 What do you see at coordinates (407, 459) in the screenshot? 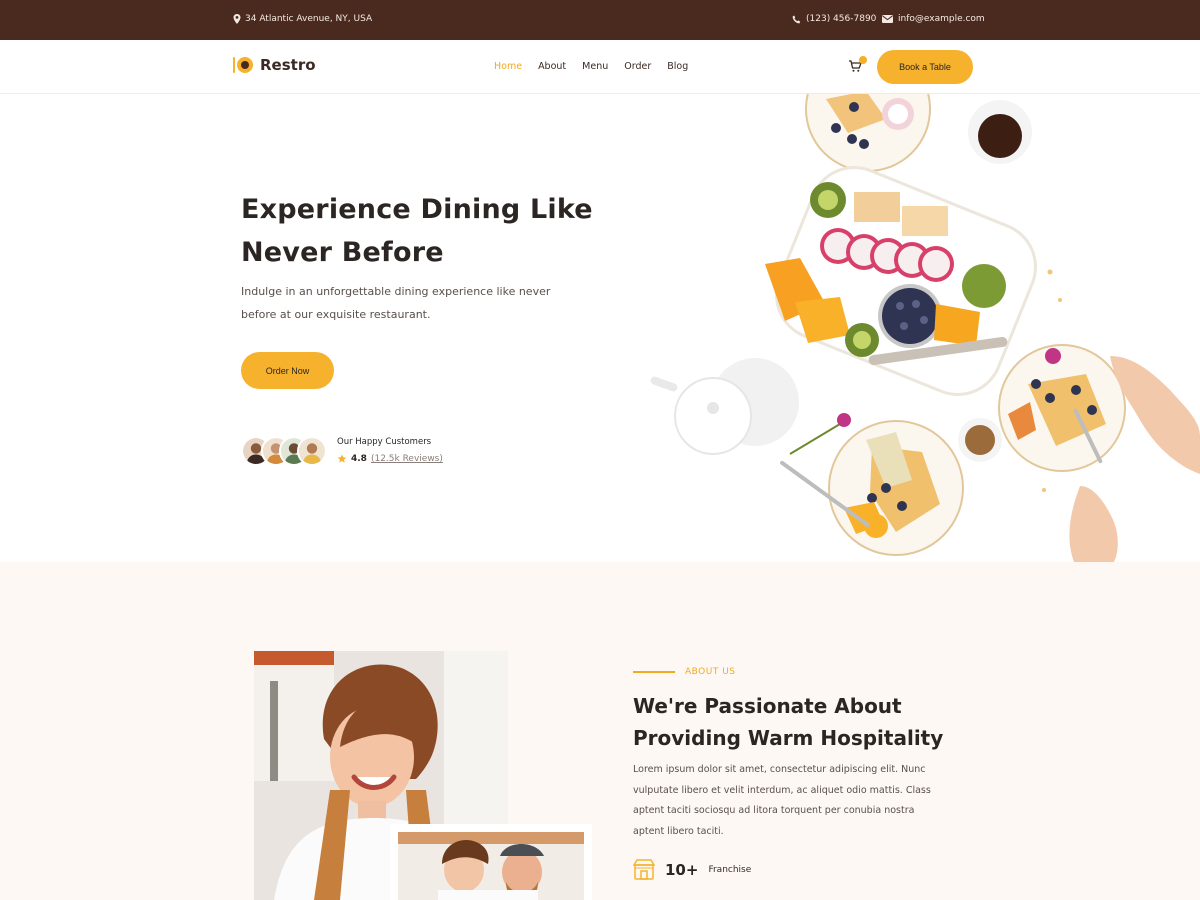
I see `reviews-link: (12.5k Reviews)` at bounding box center [407, 459].